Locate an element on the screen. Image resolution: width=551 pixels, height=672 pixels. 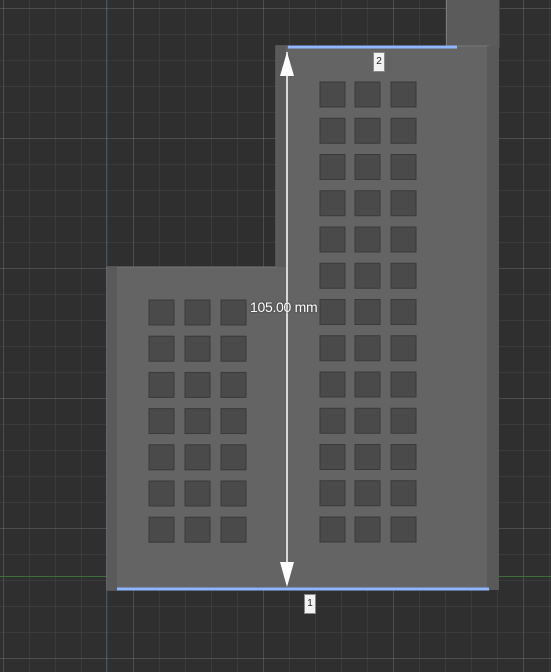
left-side-edge is located at coordinates (112, 428).